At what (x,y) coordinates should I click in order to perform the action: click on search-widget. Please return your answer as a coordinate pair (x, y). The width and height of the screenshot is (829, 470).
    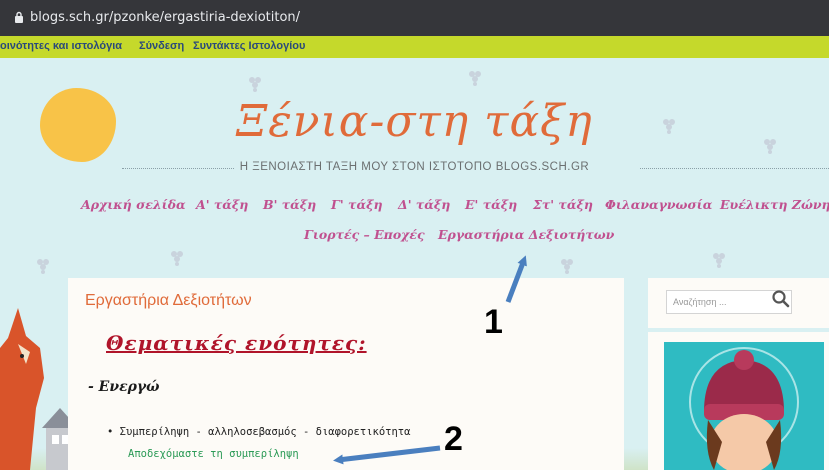
    Looking at the image, I should click on (738, 303).